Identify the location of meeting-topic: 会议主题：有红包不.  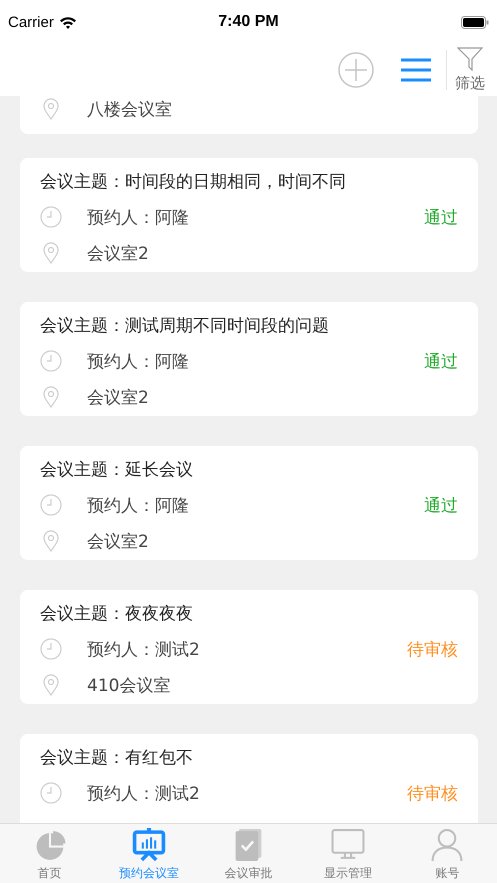
(117, 758).